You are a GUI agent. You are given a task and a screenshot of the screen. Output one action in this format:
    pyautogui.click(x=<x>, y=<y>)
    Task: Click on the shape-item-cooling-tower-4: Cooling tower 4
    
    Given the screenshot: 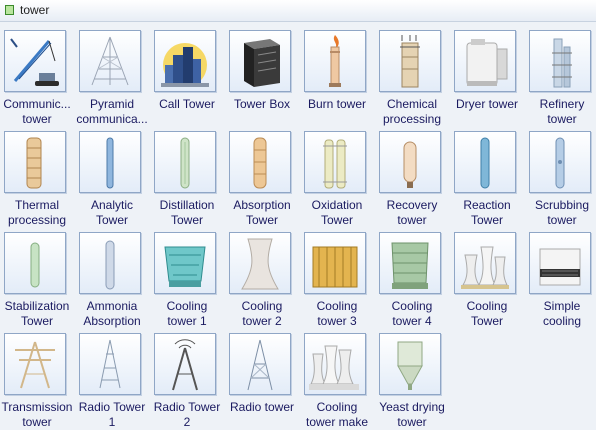 What is the action you would take?
    pyautogui.click(x=414, y=278)
    